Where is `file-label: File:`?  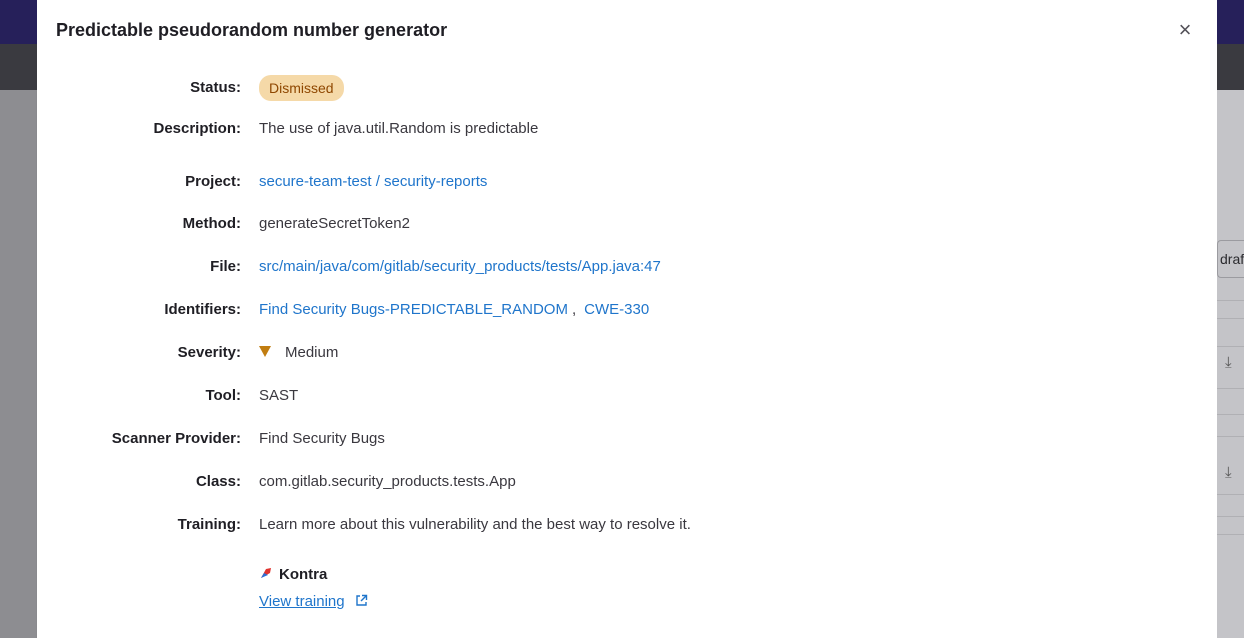 file-label: File: is located at coordinates (225, 266).